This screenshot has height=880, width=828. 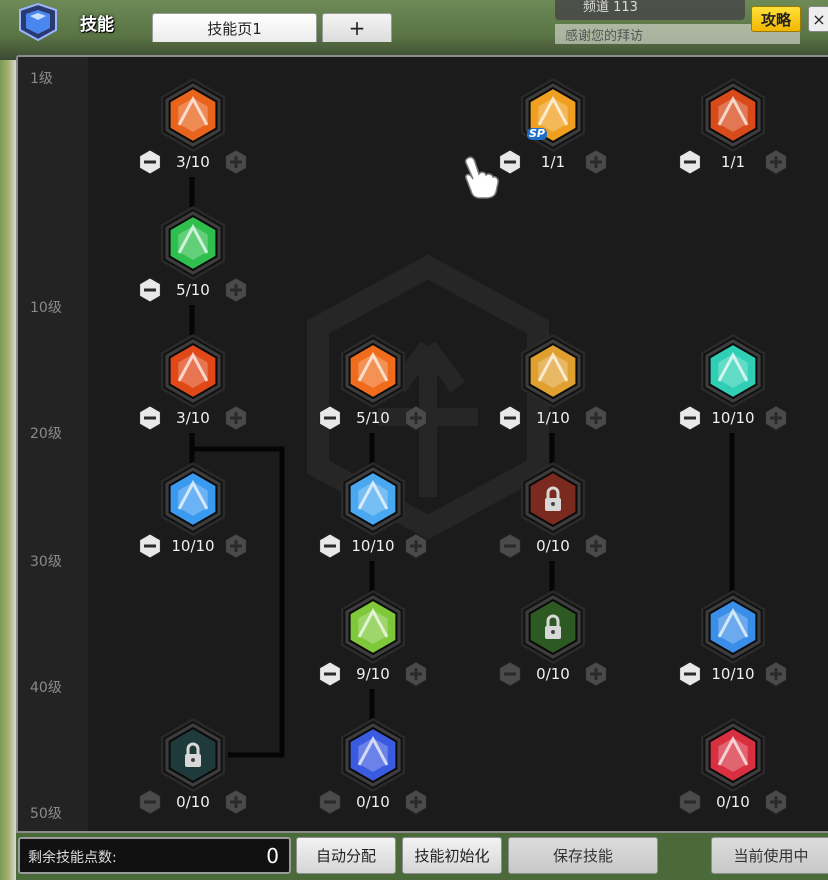 What do you see at coordinates (650, 10) in the screenshot?
I see `channel-indicator: 频道 113` at bounding box center [650, 10].